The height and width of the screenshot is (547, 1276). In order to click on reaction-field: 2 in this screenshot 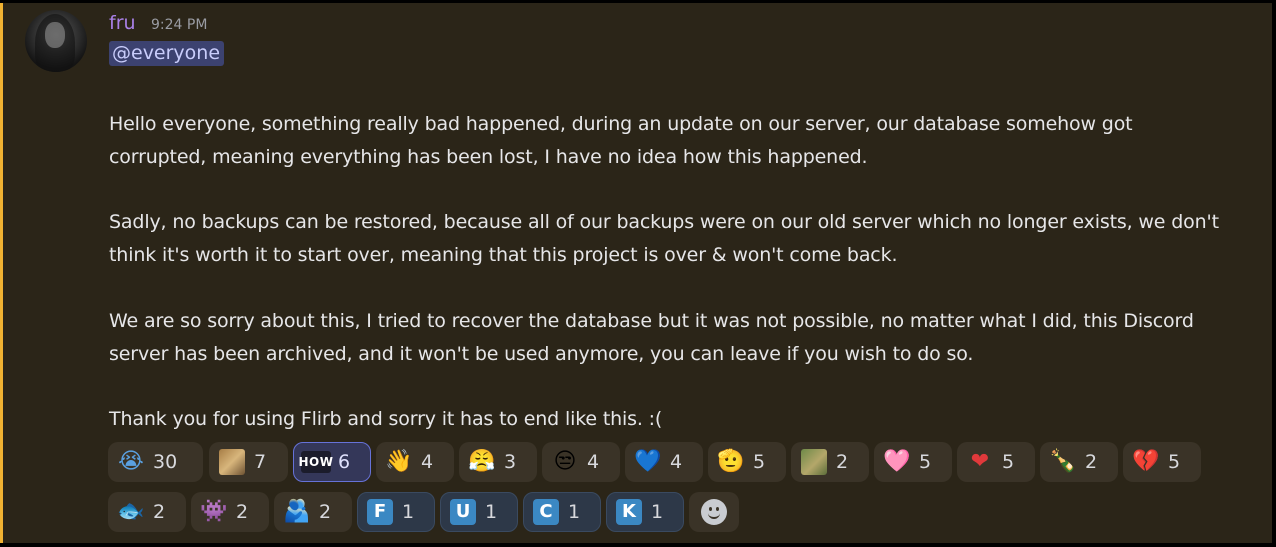, I will do `click(830, 462)`.